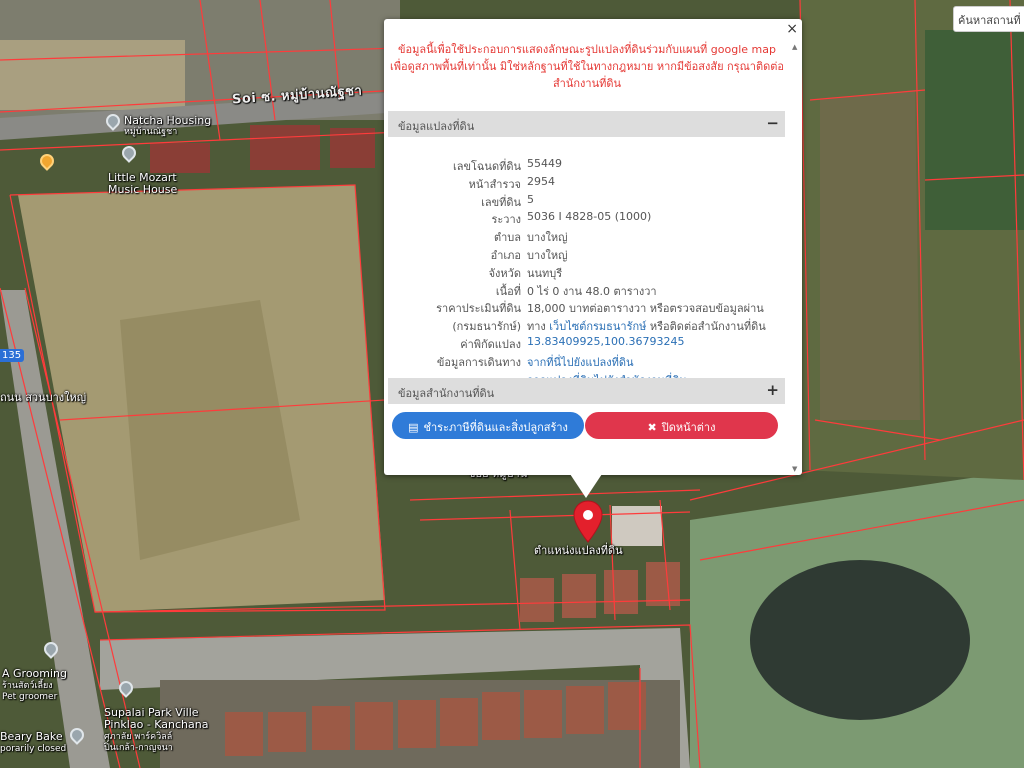 The image size is (1024, 768). What do you see at coordinates (538, 327) in the screenshot?
I see `info-value-prefix: ทาง` at bounding box center [538, 327].